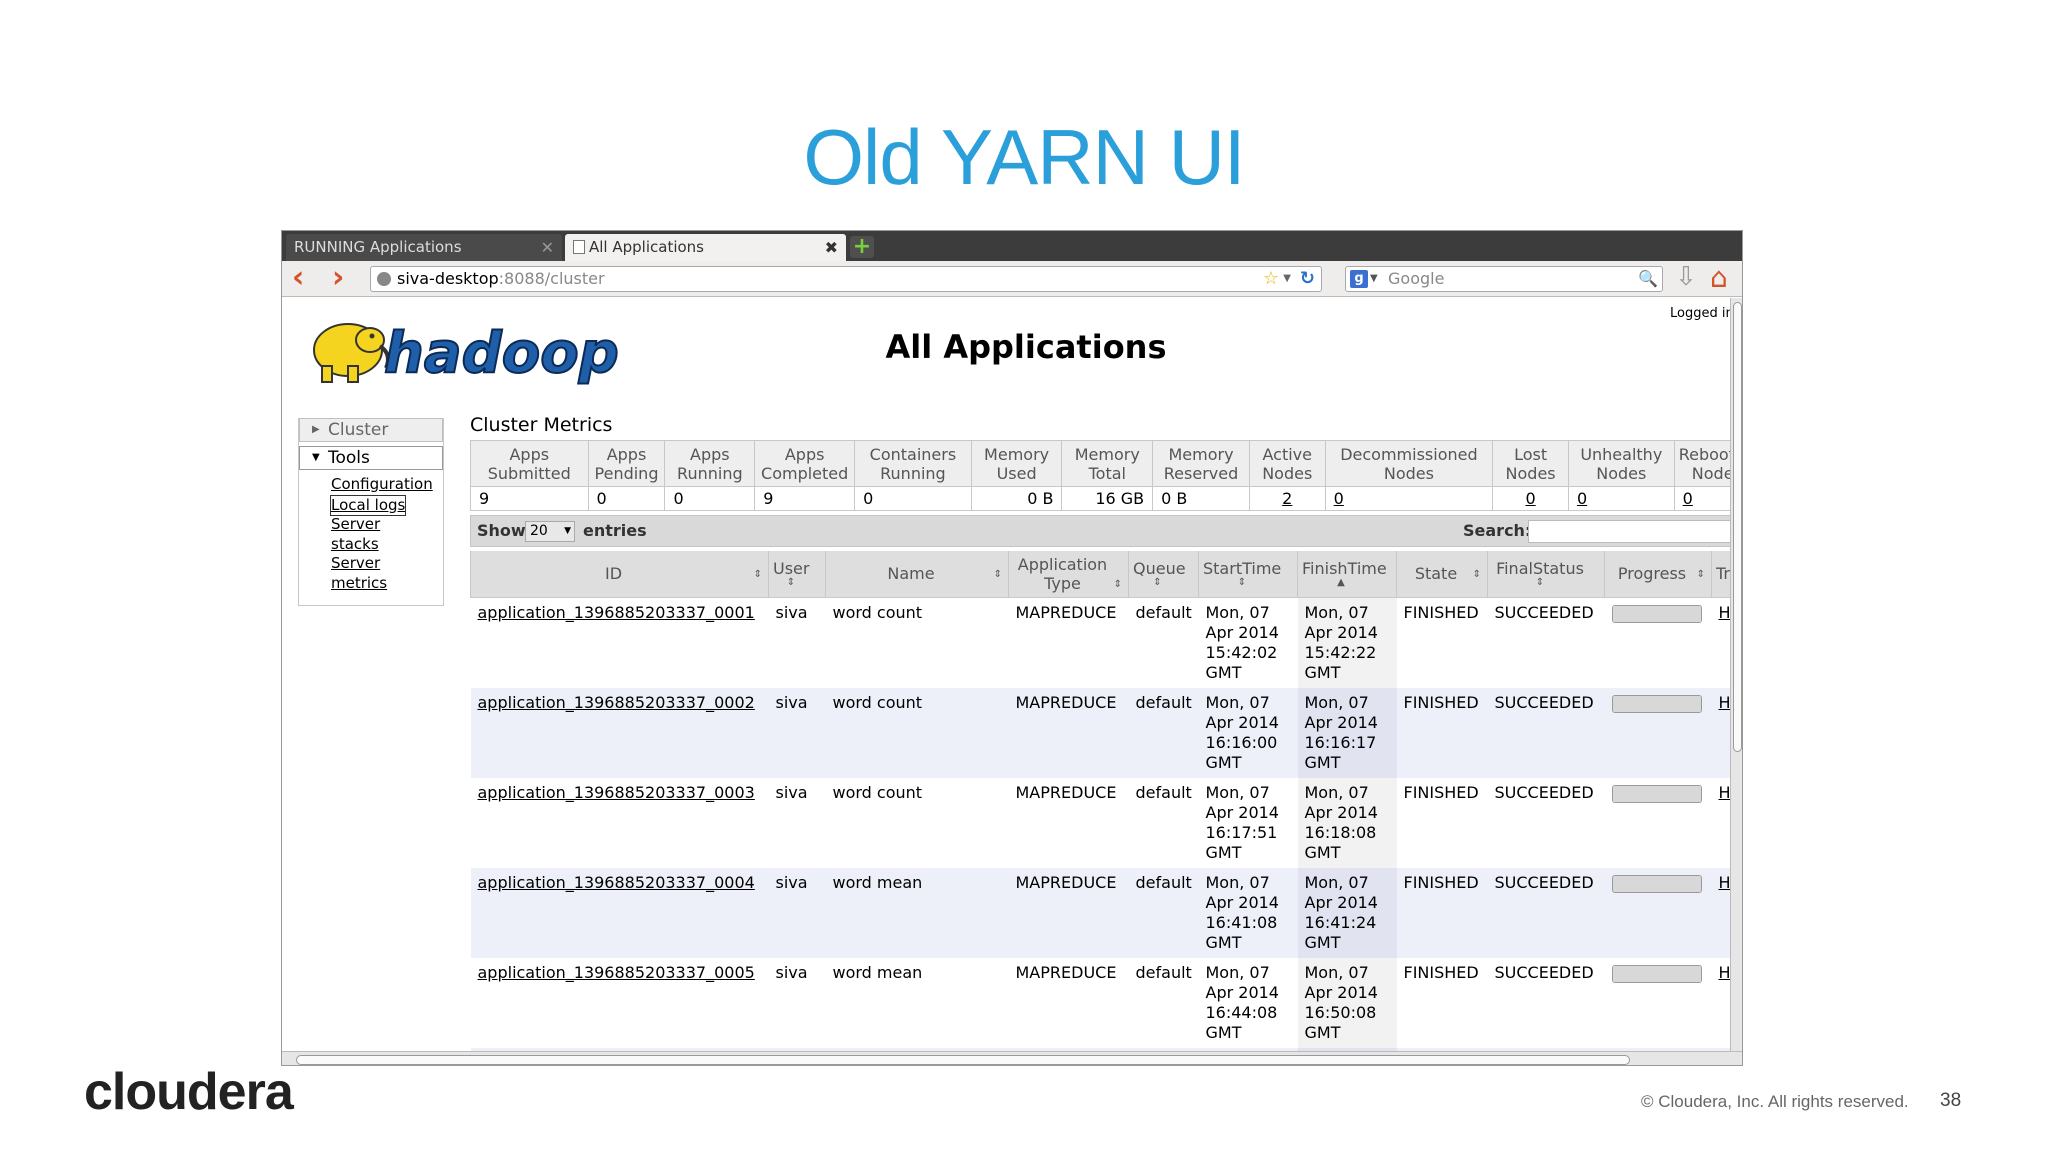  What do you see at coordinates (1442, 822) in the screenshot?
I see `table-cell: FINISHED` at bounding box center [1442, 822].